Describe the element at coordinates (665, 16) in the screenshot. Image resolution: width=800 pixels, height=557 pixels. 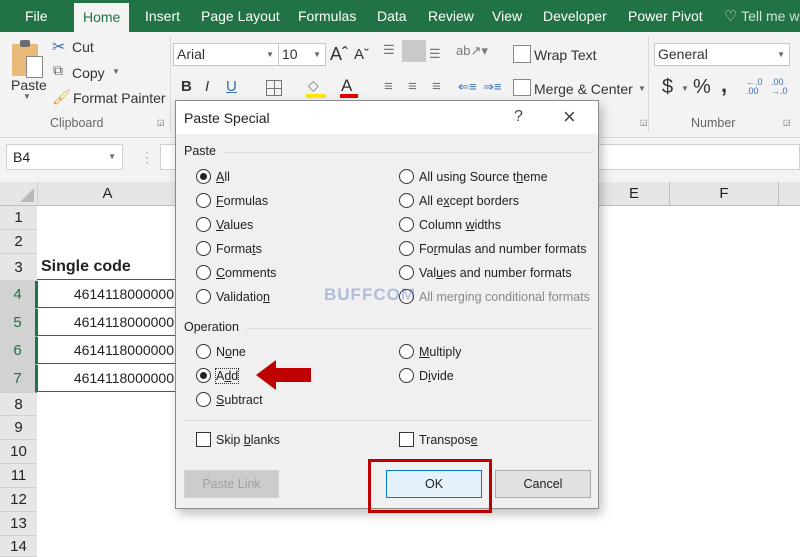
I see `tab-power-pivot: Power Pivot` at that location.